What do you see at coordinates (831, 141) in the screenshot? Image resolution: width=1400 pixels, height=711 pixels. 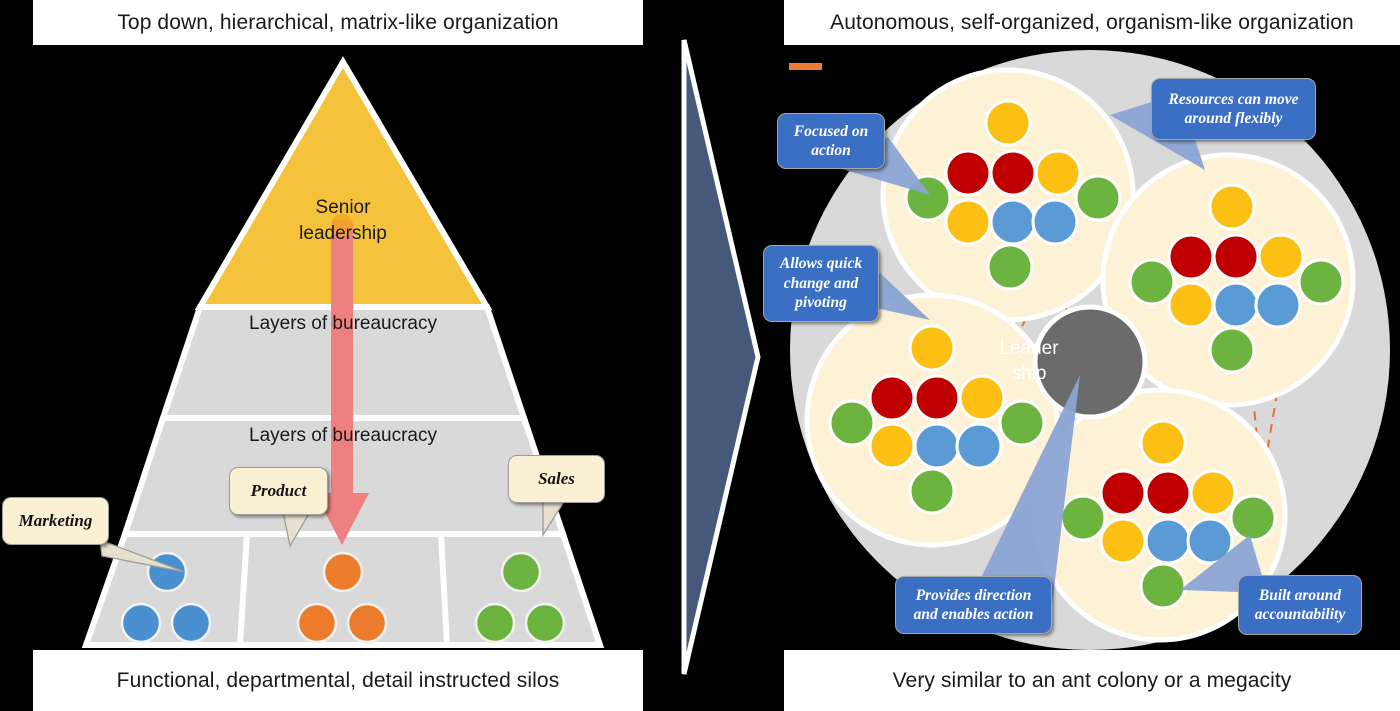 I see `callout-focused-on-action: Focused on action` at bounding box center [831, 141].